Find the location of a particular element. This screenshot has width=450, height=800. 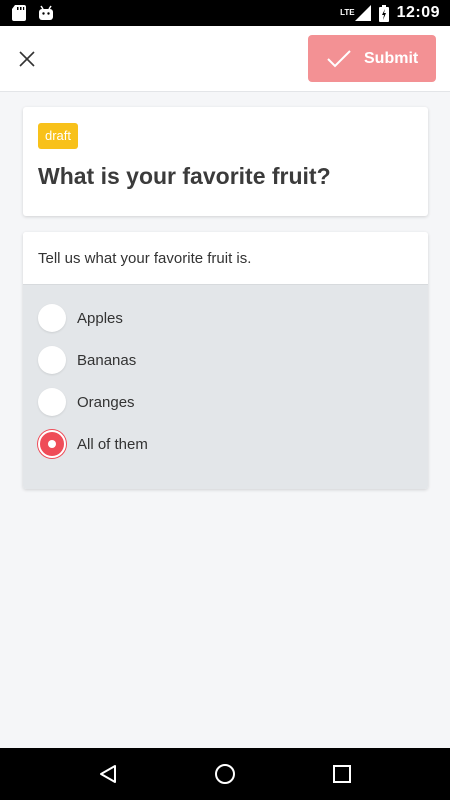

option-oranges: Oranges is located at coordinates (225, 402).